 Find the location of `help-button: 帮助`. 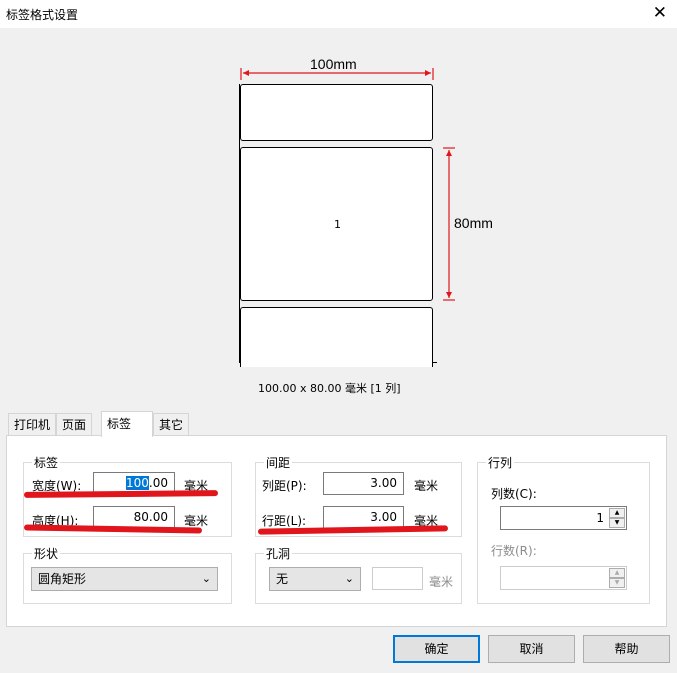

help-button: 帮助 is located at coordinates (626, 649).